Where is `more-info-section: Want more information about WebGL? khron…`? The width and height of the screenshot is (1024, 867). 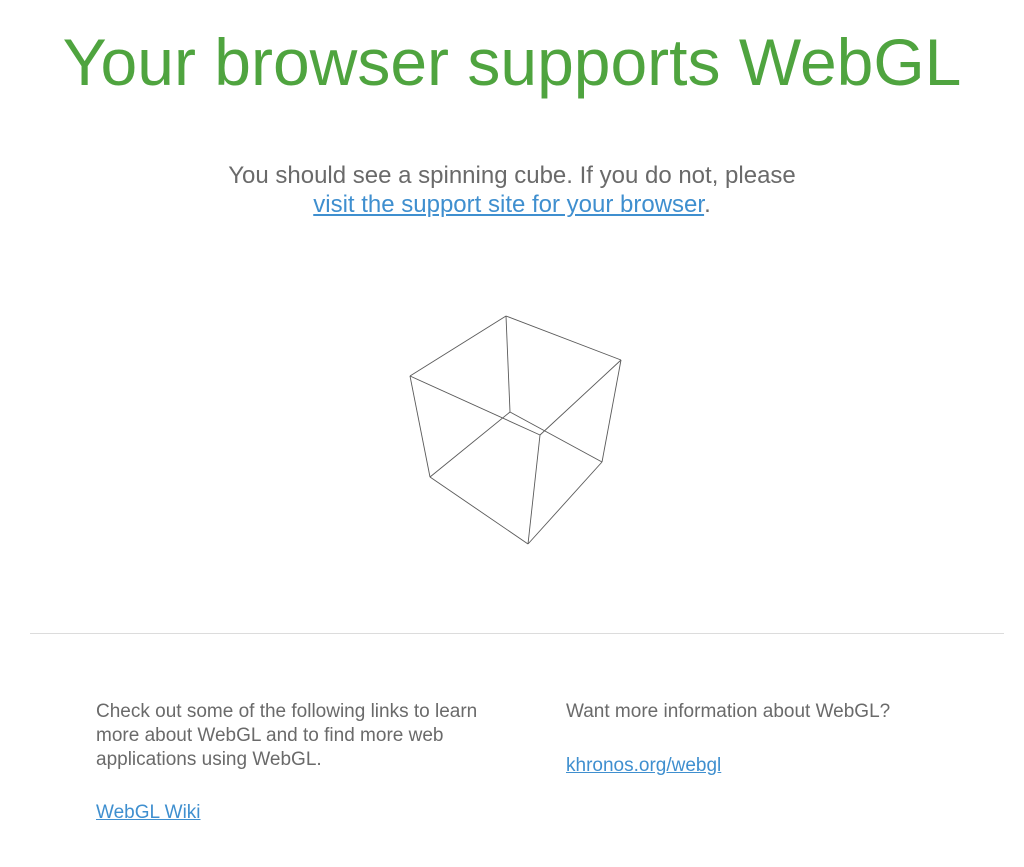
more-info-section: Want more information about WebGL? khron… is located at coordinates (776, 739).